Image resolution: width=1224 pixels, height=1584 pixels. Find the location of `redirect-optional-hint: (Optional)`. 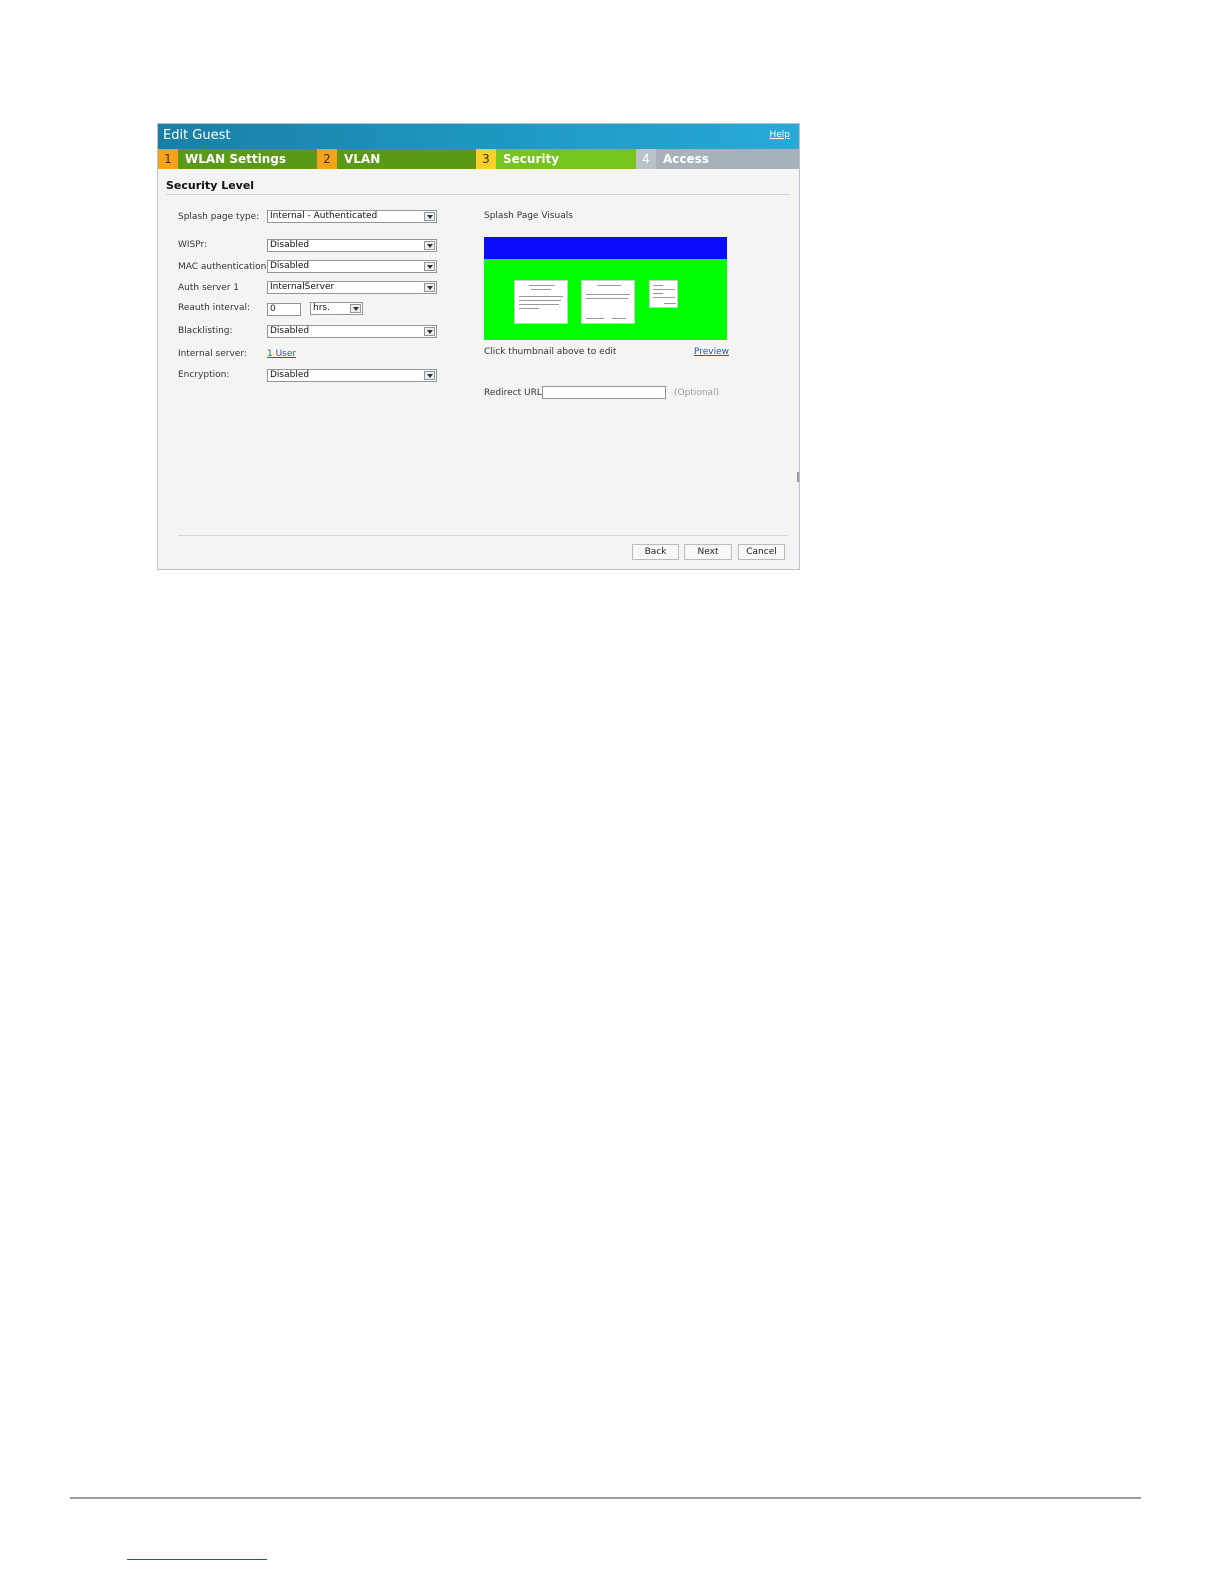

redirect-optional-hint: (Optional) is located at coordinates (697, 393).